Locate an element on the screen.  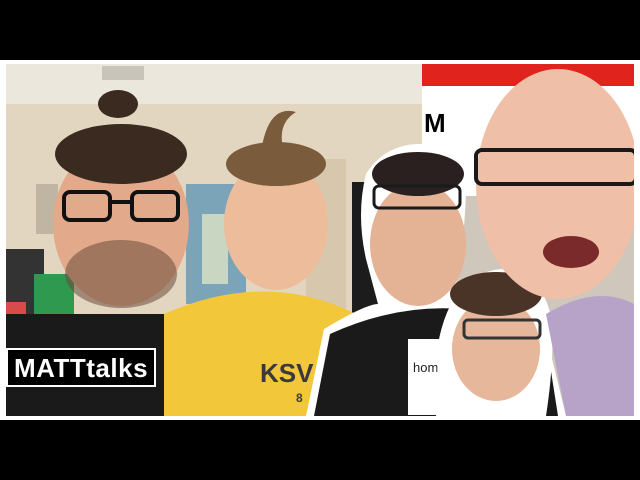
sign-letter: M is located at coordinates (435, 123).